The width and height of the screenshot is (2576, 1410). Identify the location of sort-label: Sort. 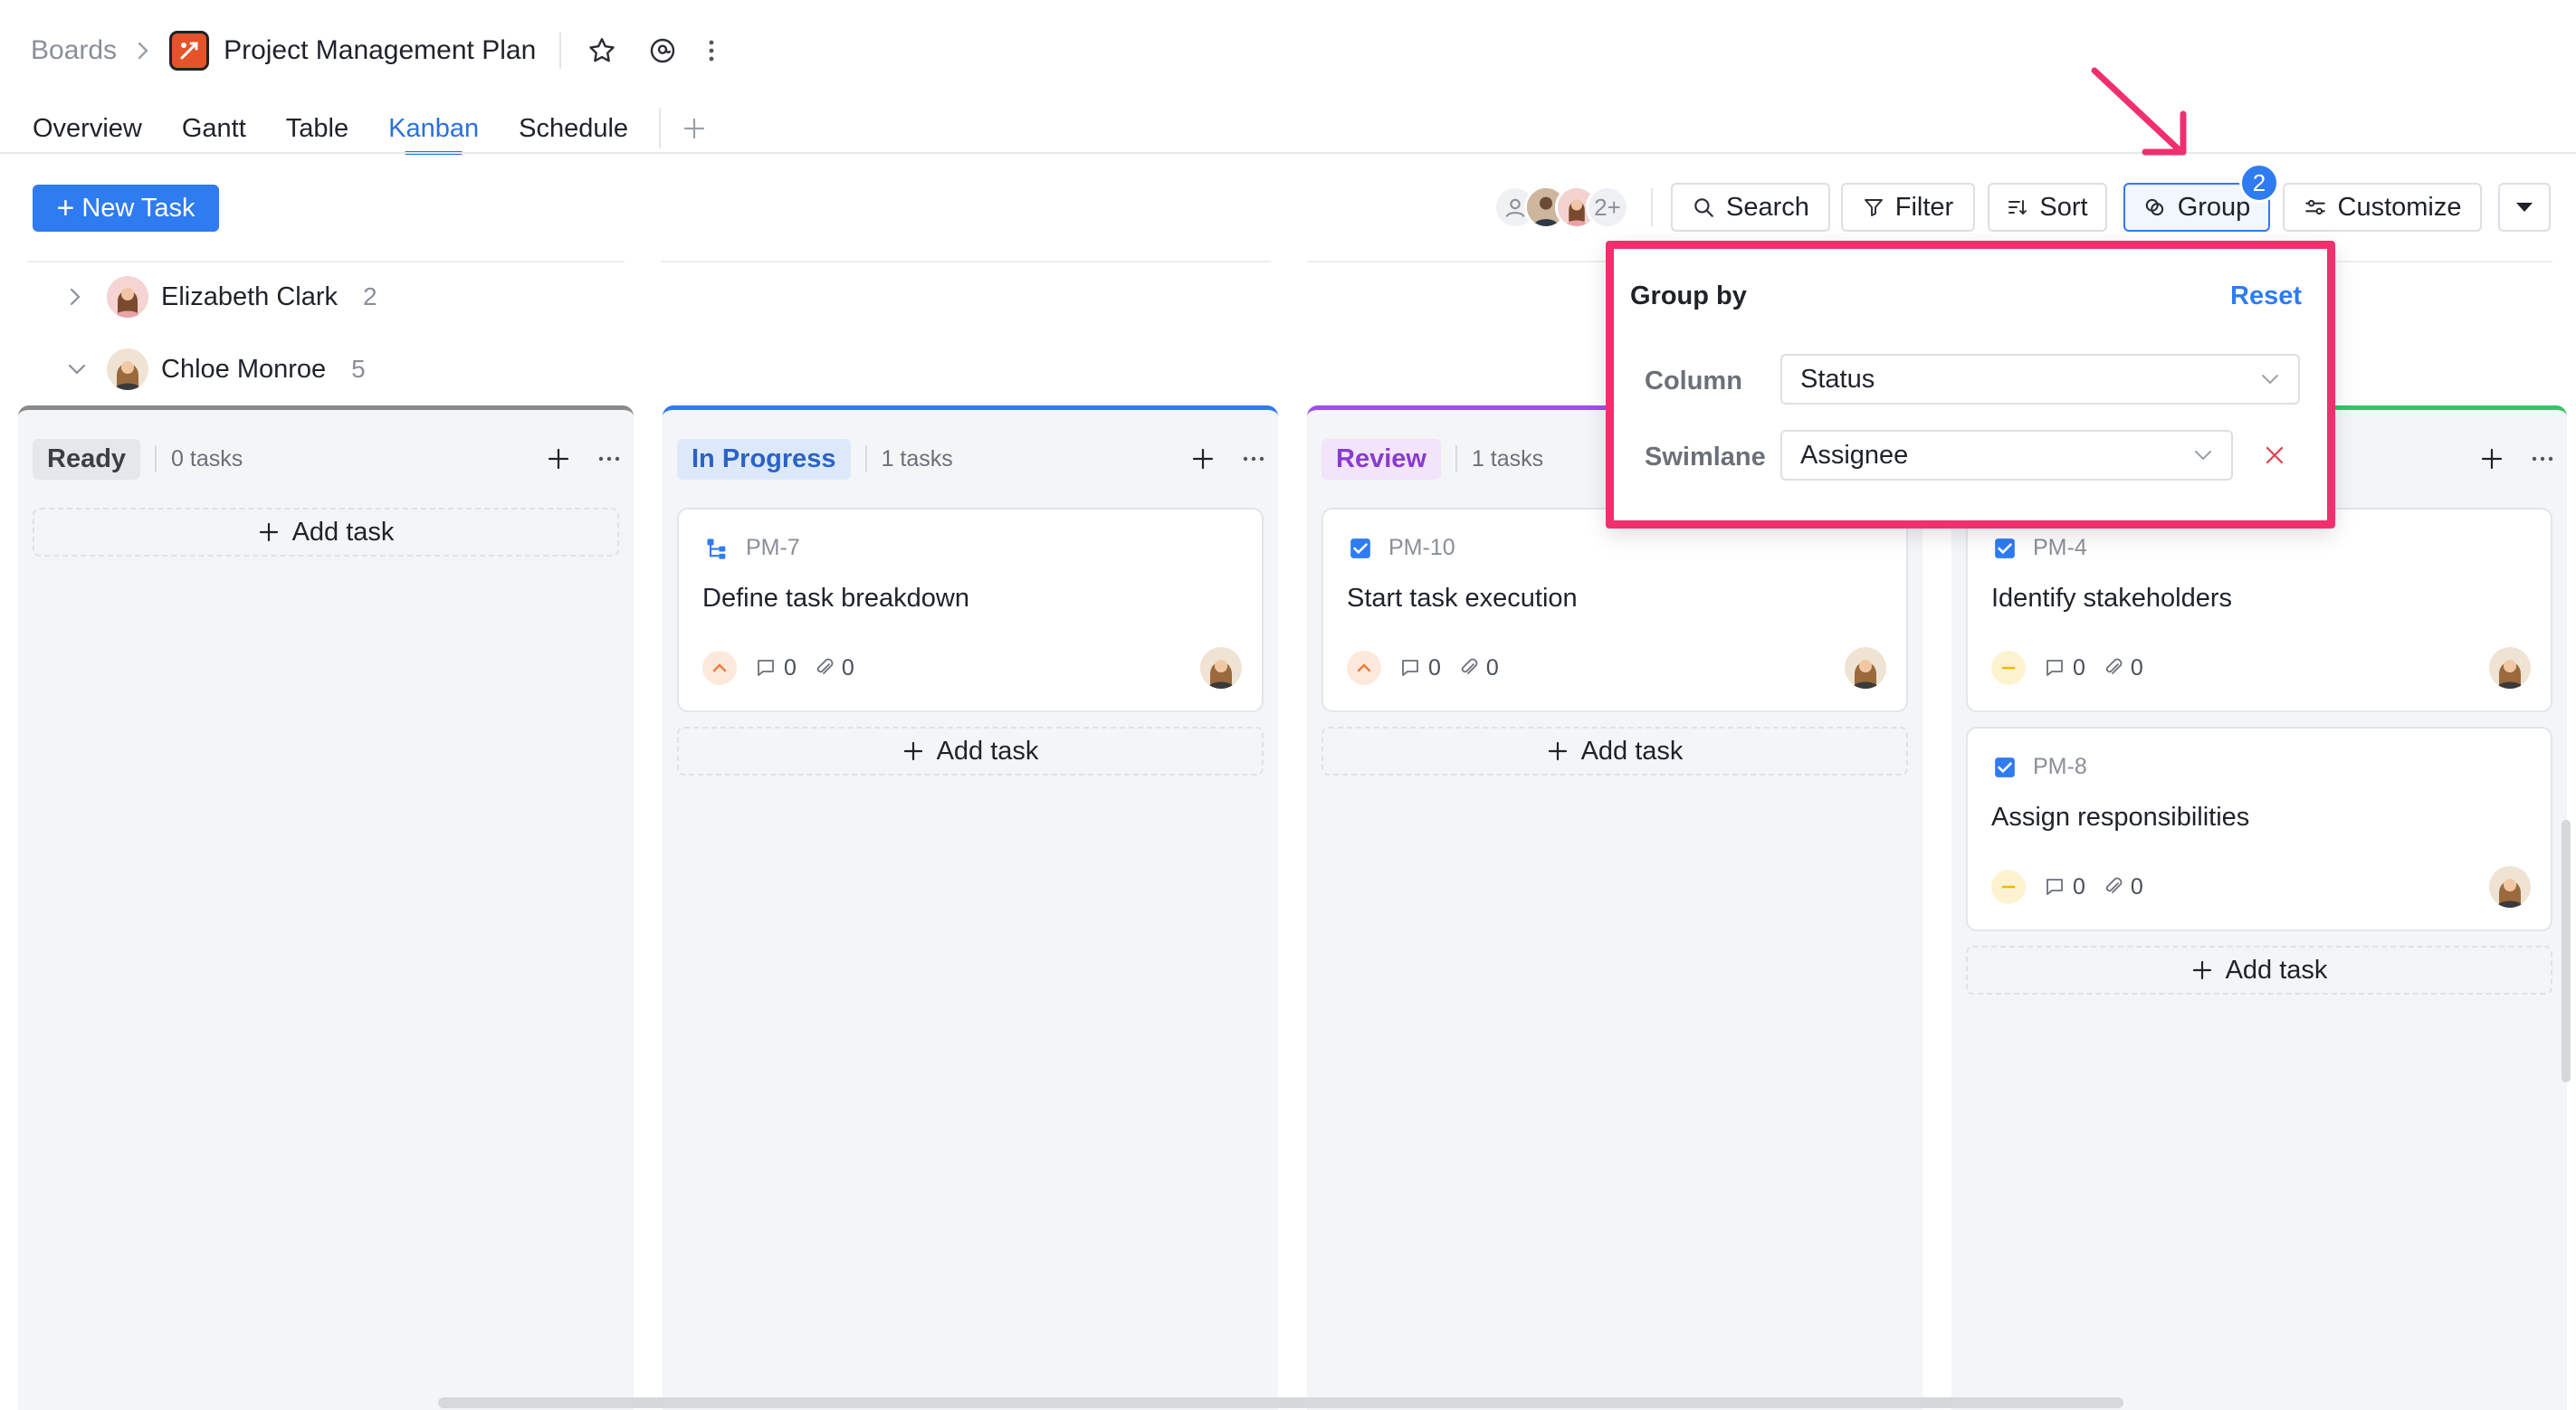
(2063, 207).